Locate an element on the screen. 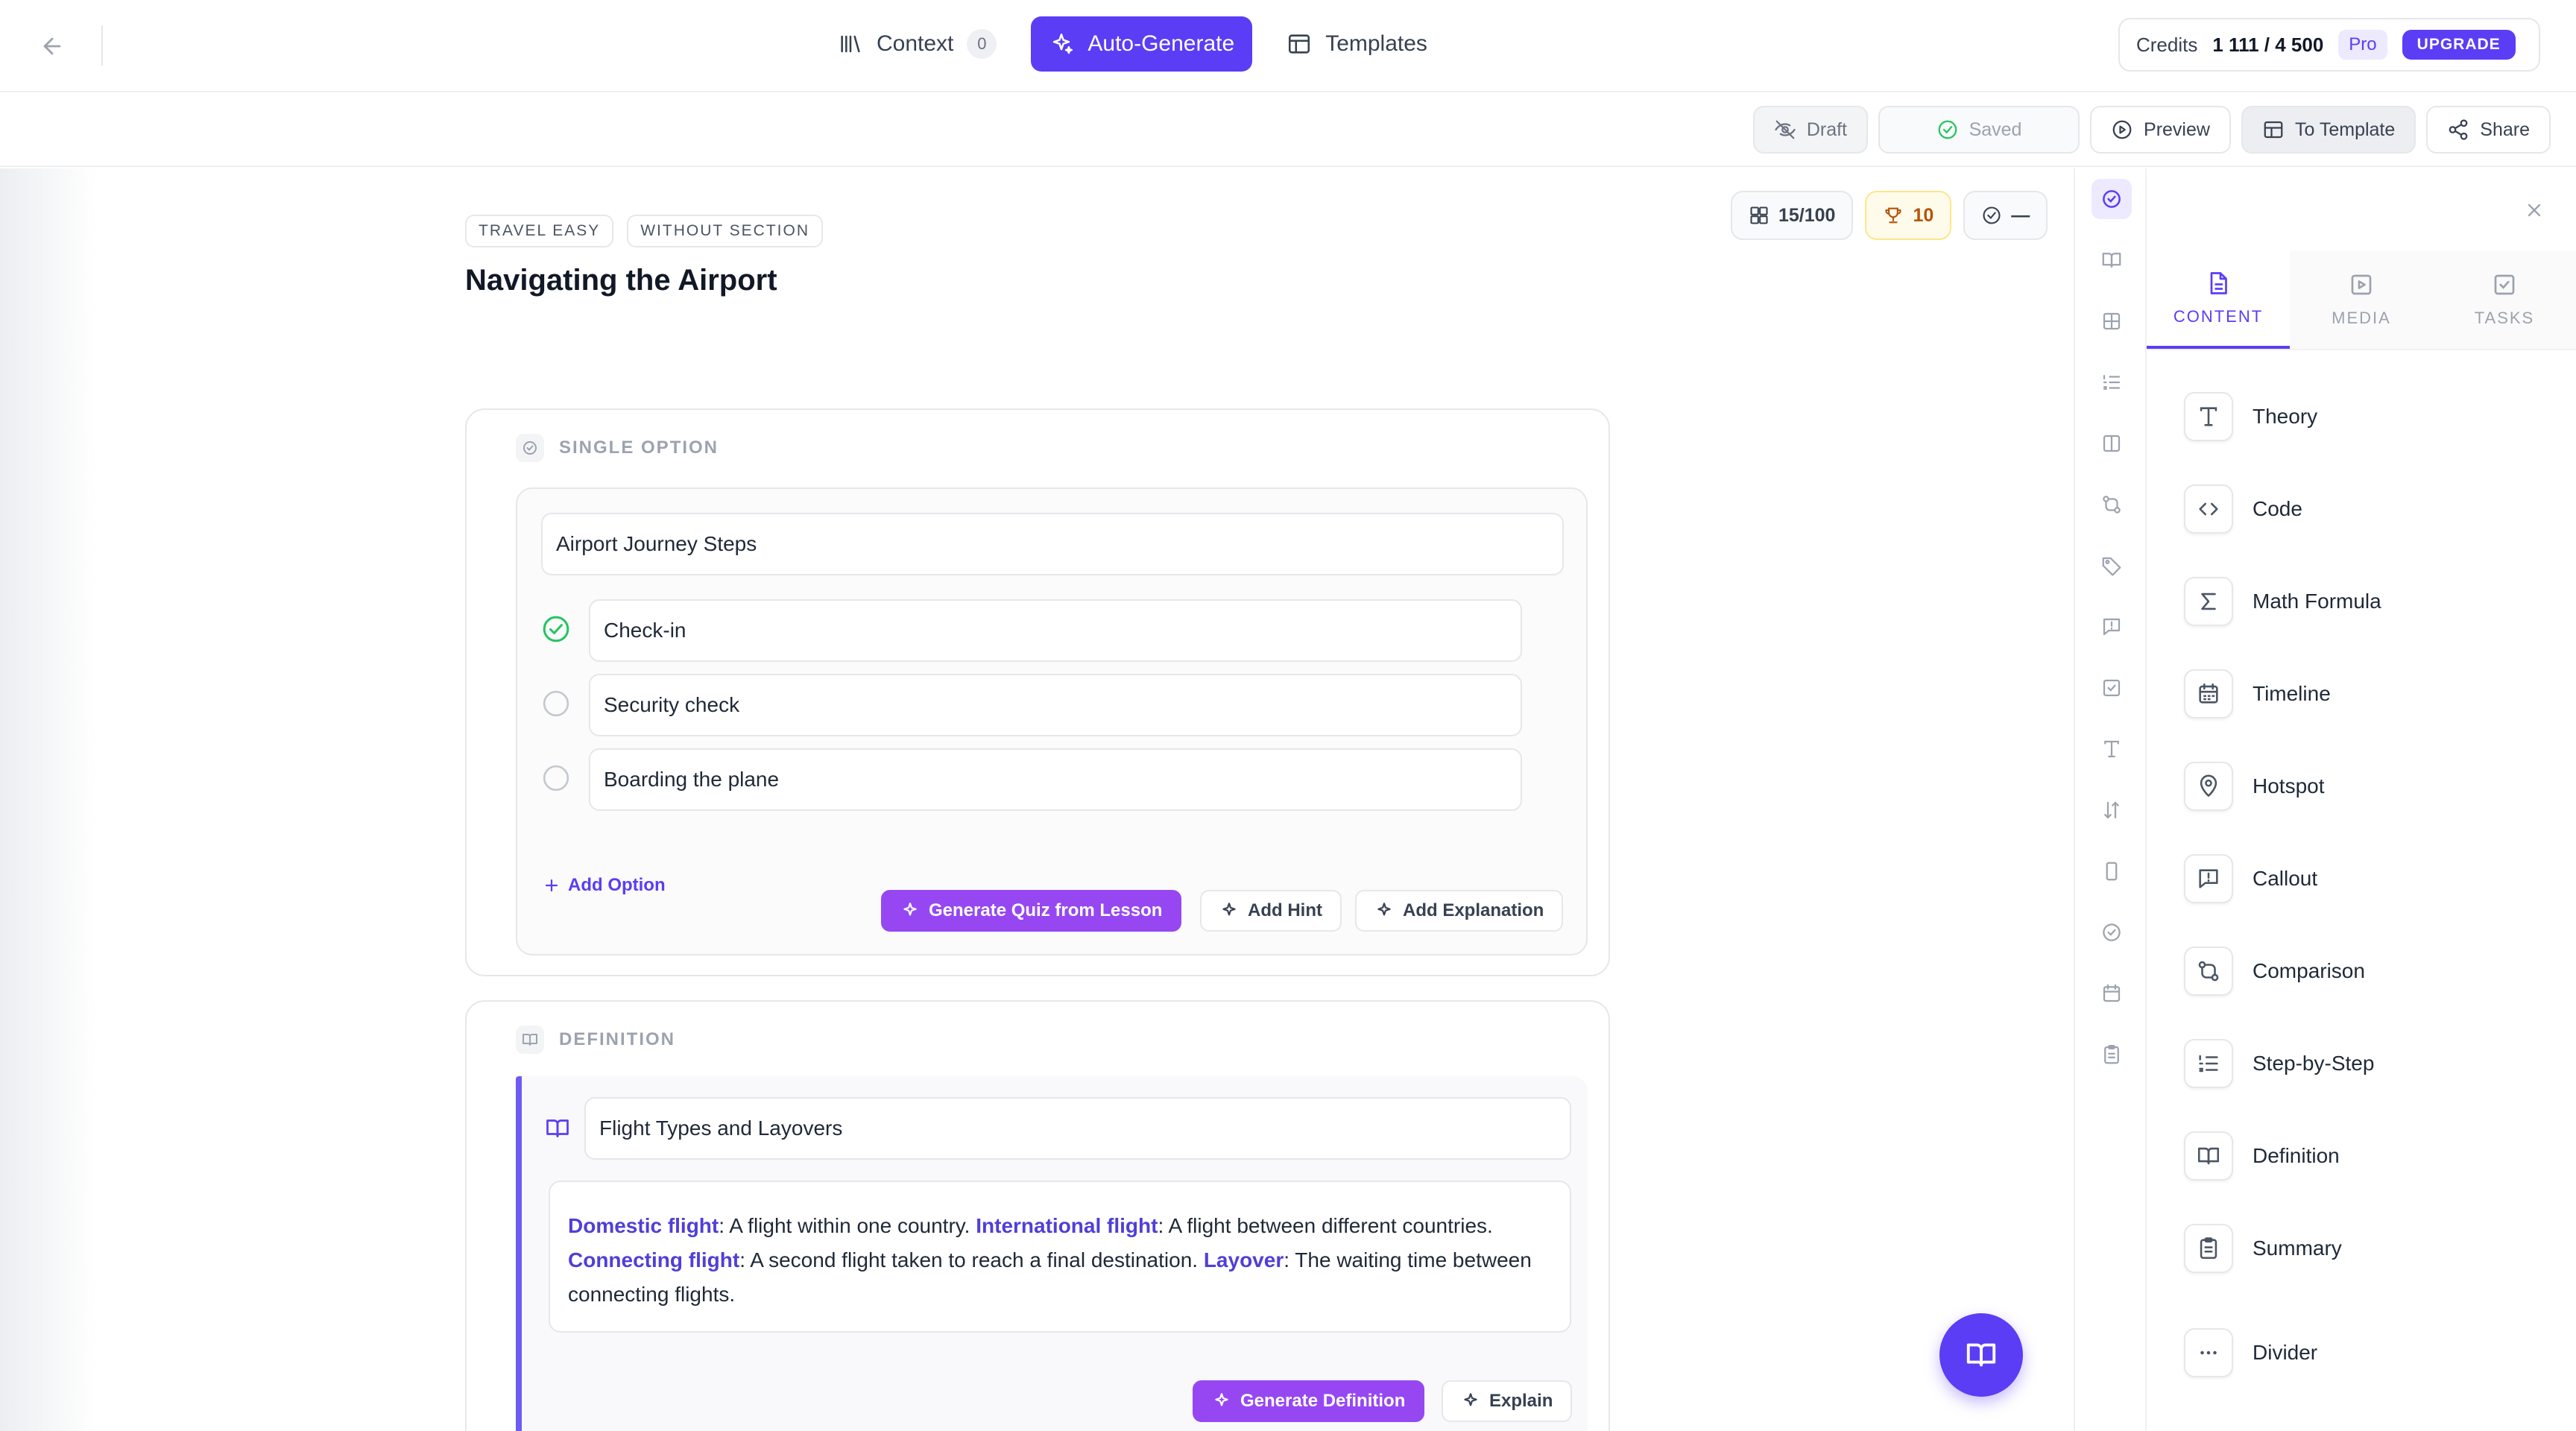 This screenshot has height=1431, width=2576. check-square-icon is located at coordinates (2505, 285).